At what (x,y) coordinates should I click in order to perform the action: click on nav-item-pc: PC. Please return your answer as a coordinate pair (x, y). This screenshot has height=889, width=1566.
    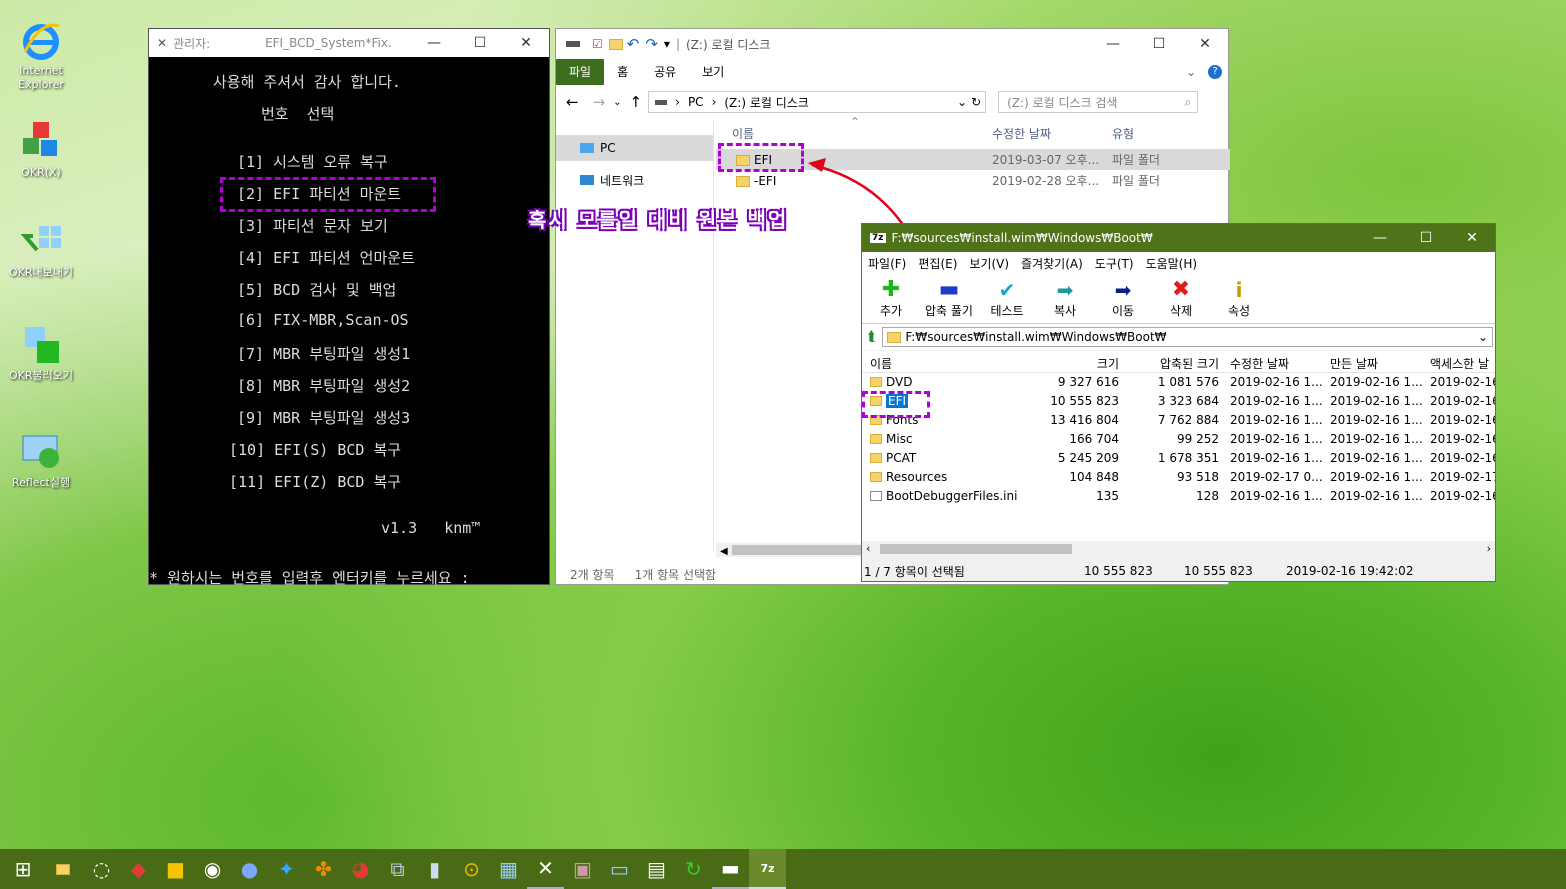
    Looking at the image, I should click on (634, 148).